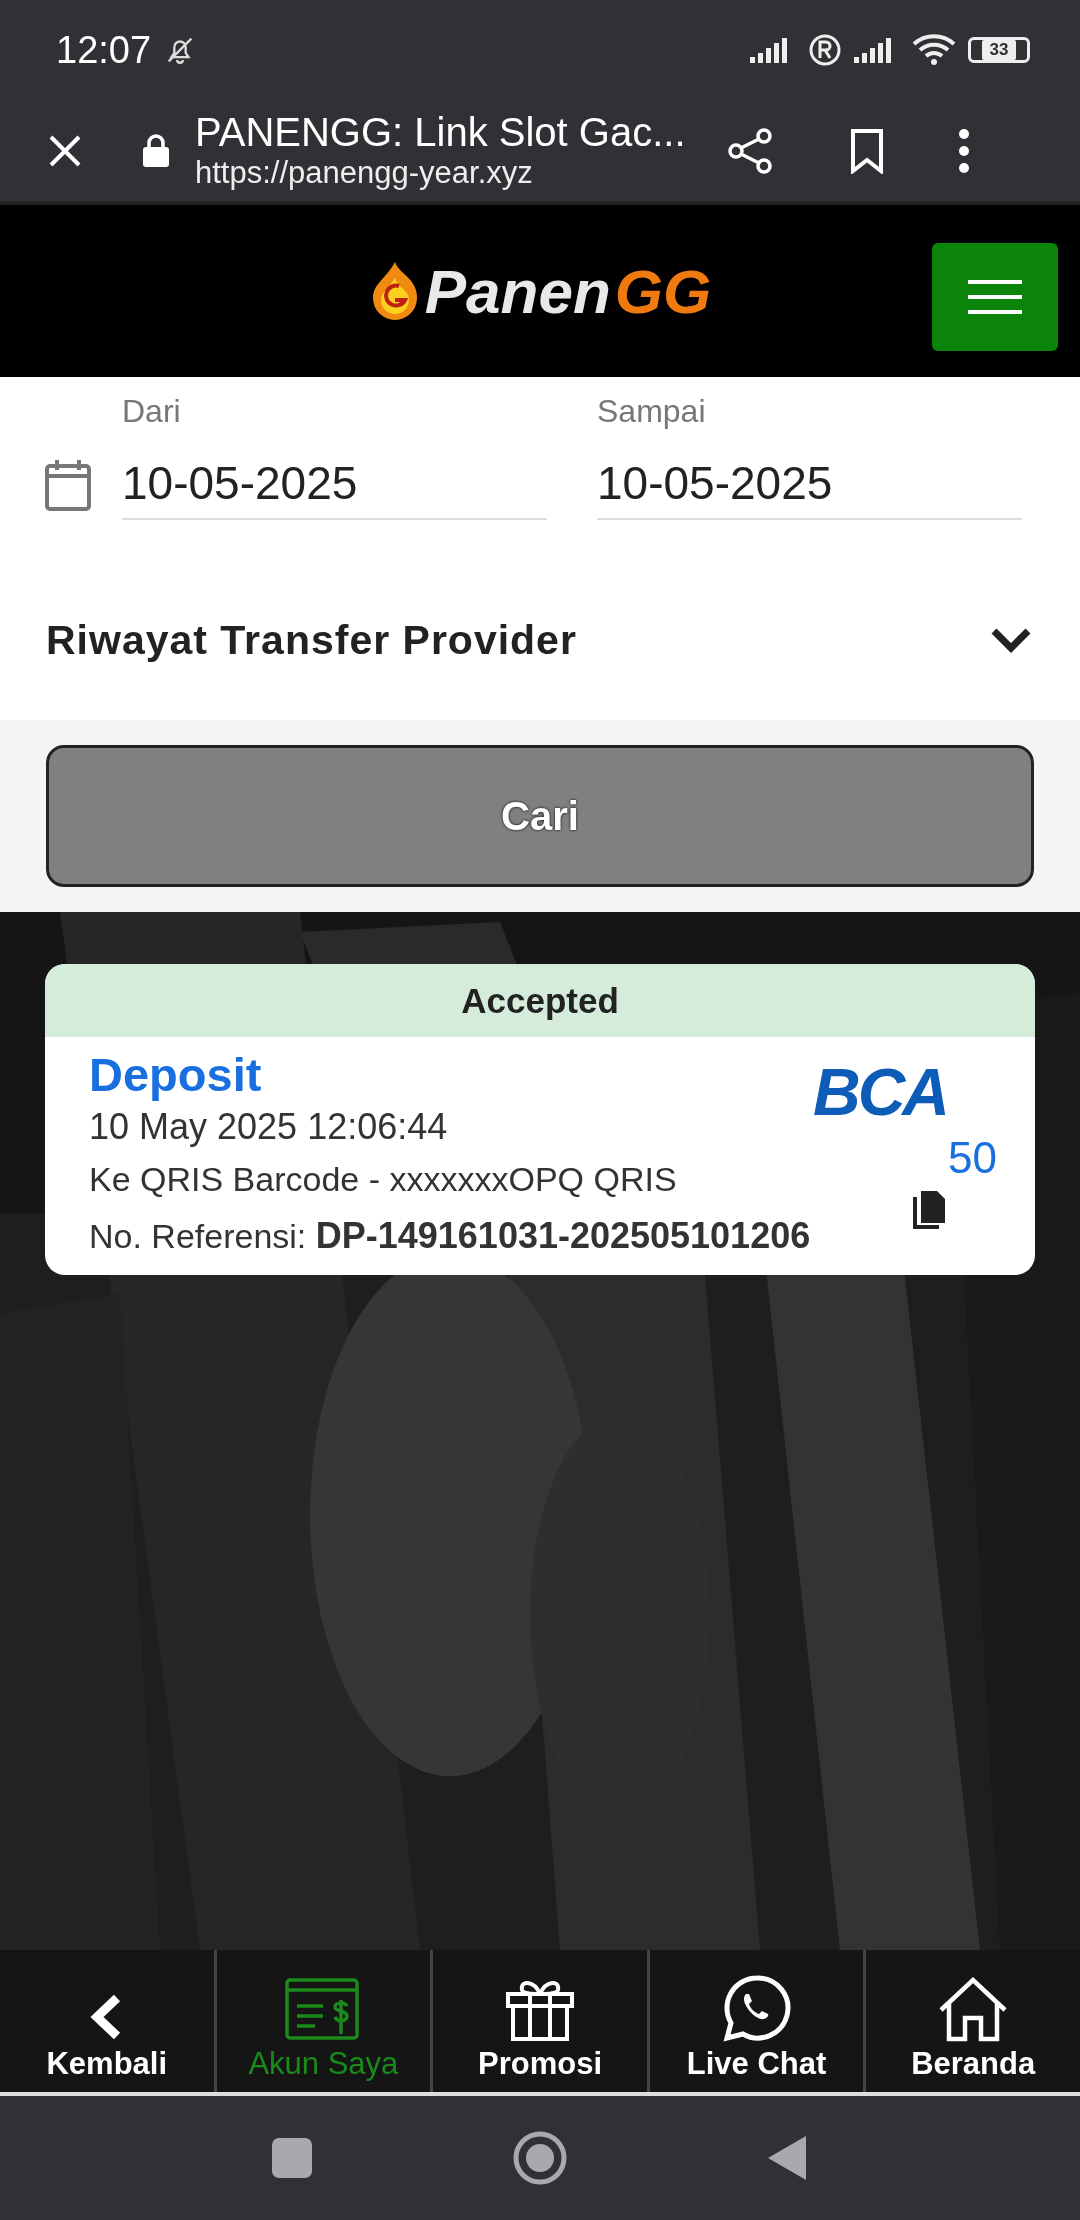  What do you see at coordinates (540, 2158) in the screenshot?
I see `home-button-icon` at bounding box center [540, 2158].